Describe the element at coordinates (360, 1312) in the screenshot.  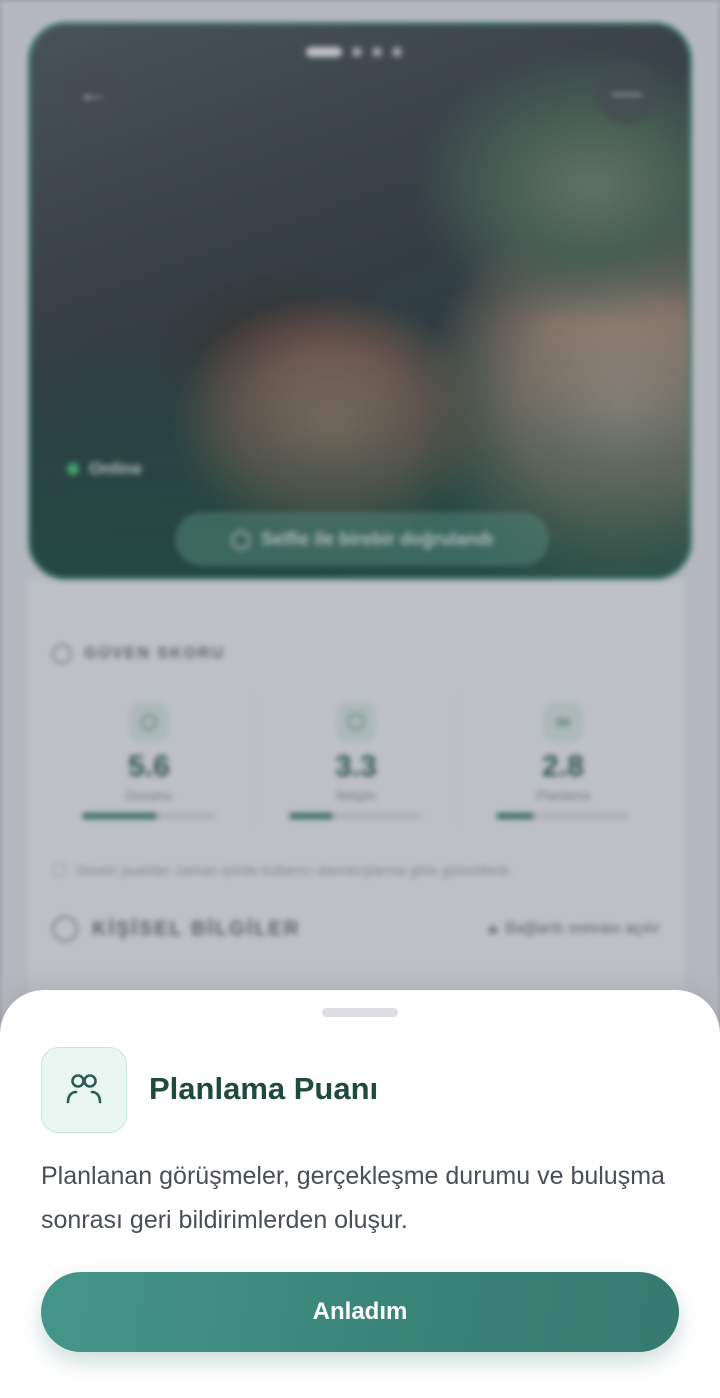
I see `understood-button: Anladım` at that location.